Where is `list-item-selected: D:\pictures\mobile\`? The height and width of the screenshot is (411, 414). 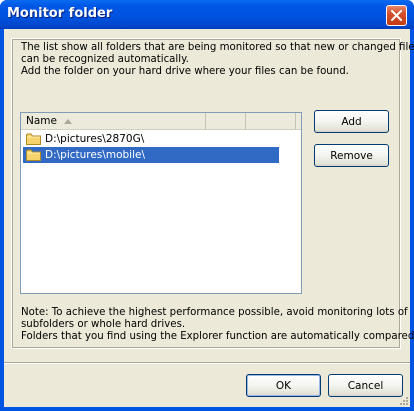
list-item-selected: D:\pictures\mobile\ is located at coordinates (151, 155).